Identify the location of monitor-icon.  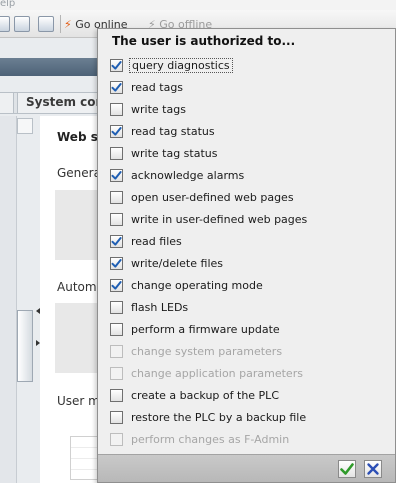
(22, 24).